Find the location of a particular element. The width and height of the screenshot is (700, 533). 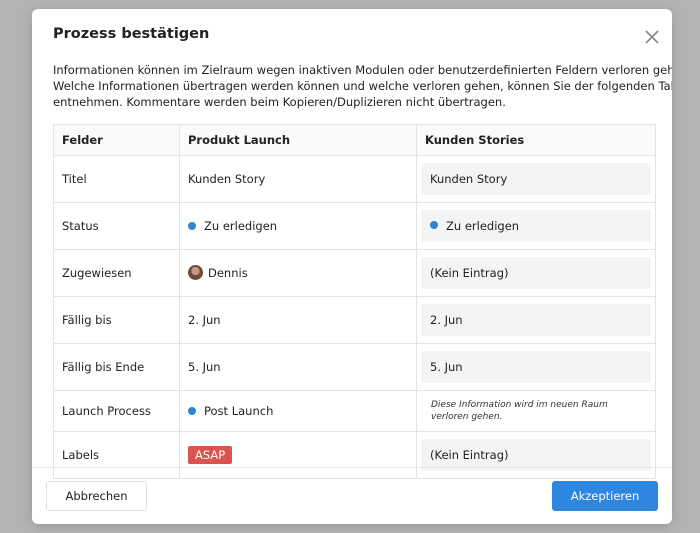

close-icon is located at coordinates (652, 37).